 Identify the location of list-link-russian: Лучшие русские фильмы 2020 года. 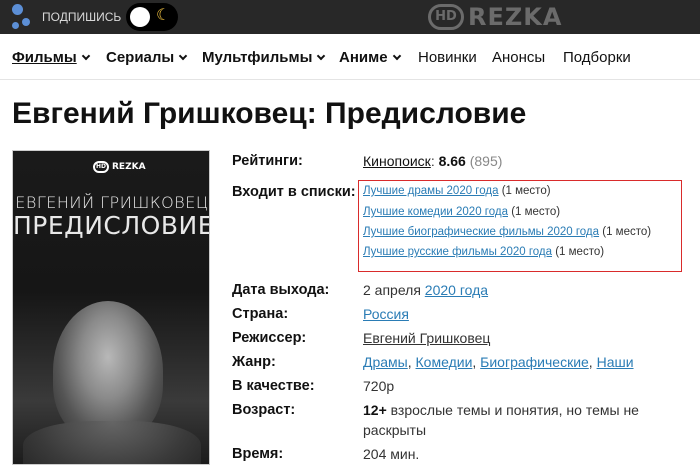
(457, 252).